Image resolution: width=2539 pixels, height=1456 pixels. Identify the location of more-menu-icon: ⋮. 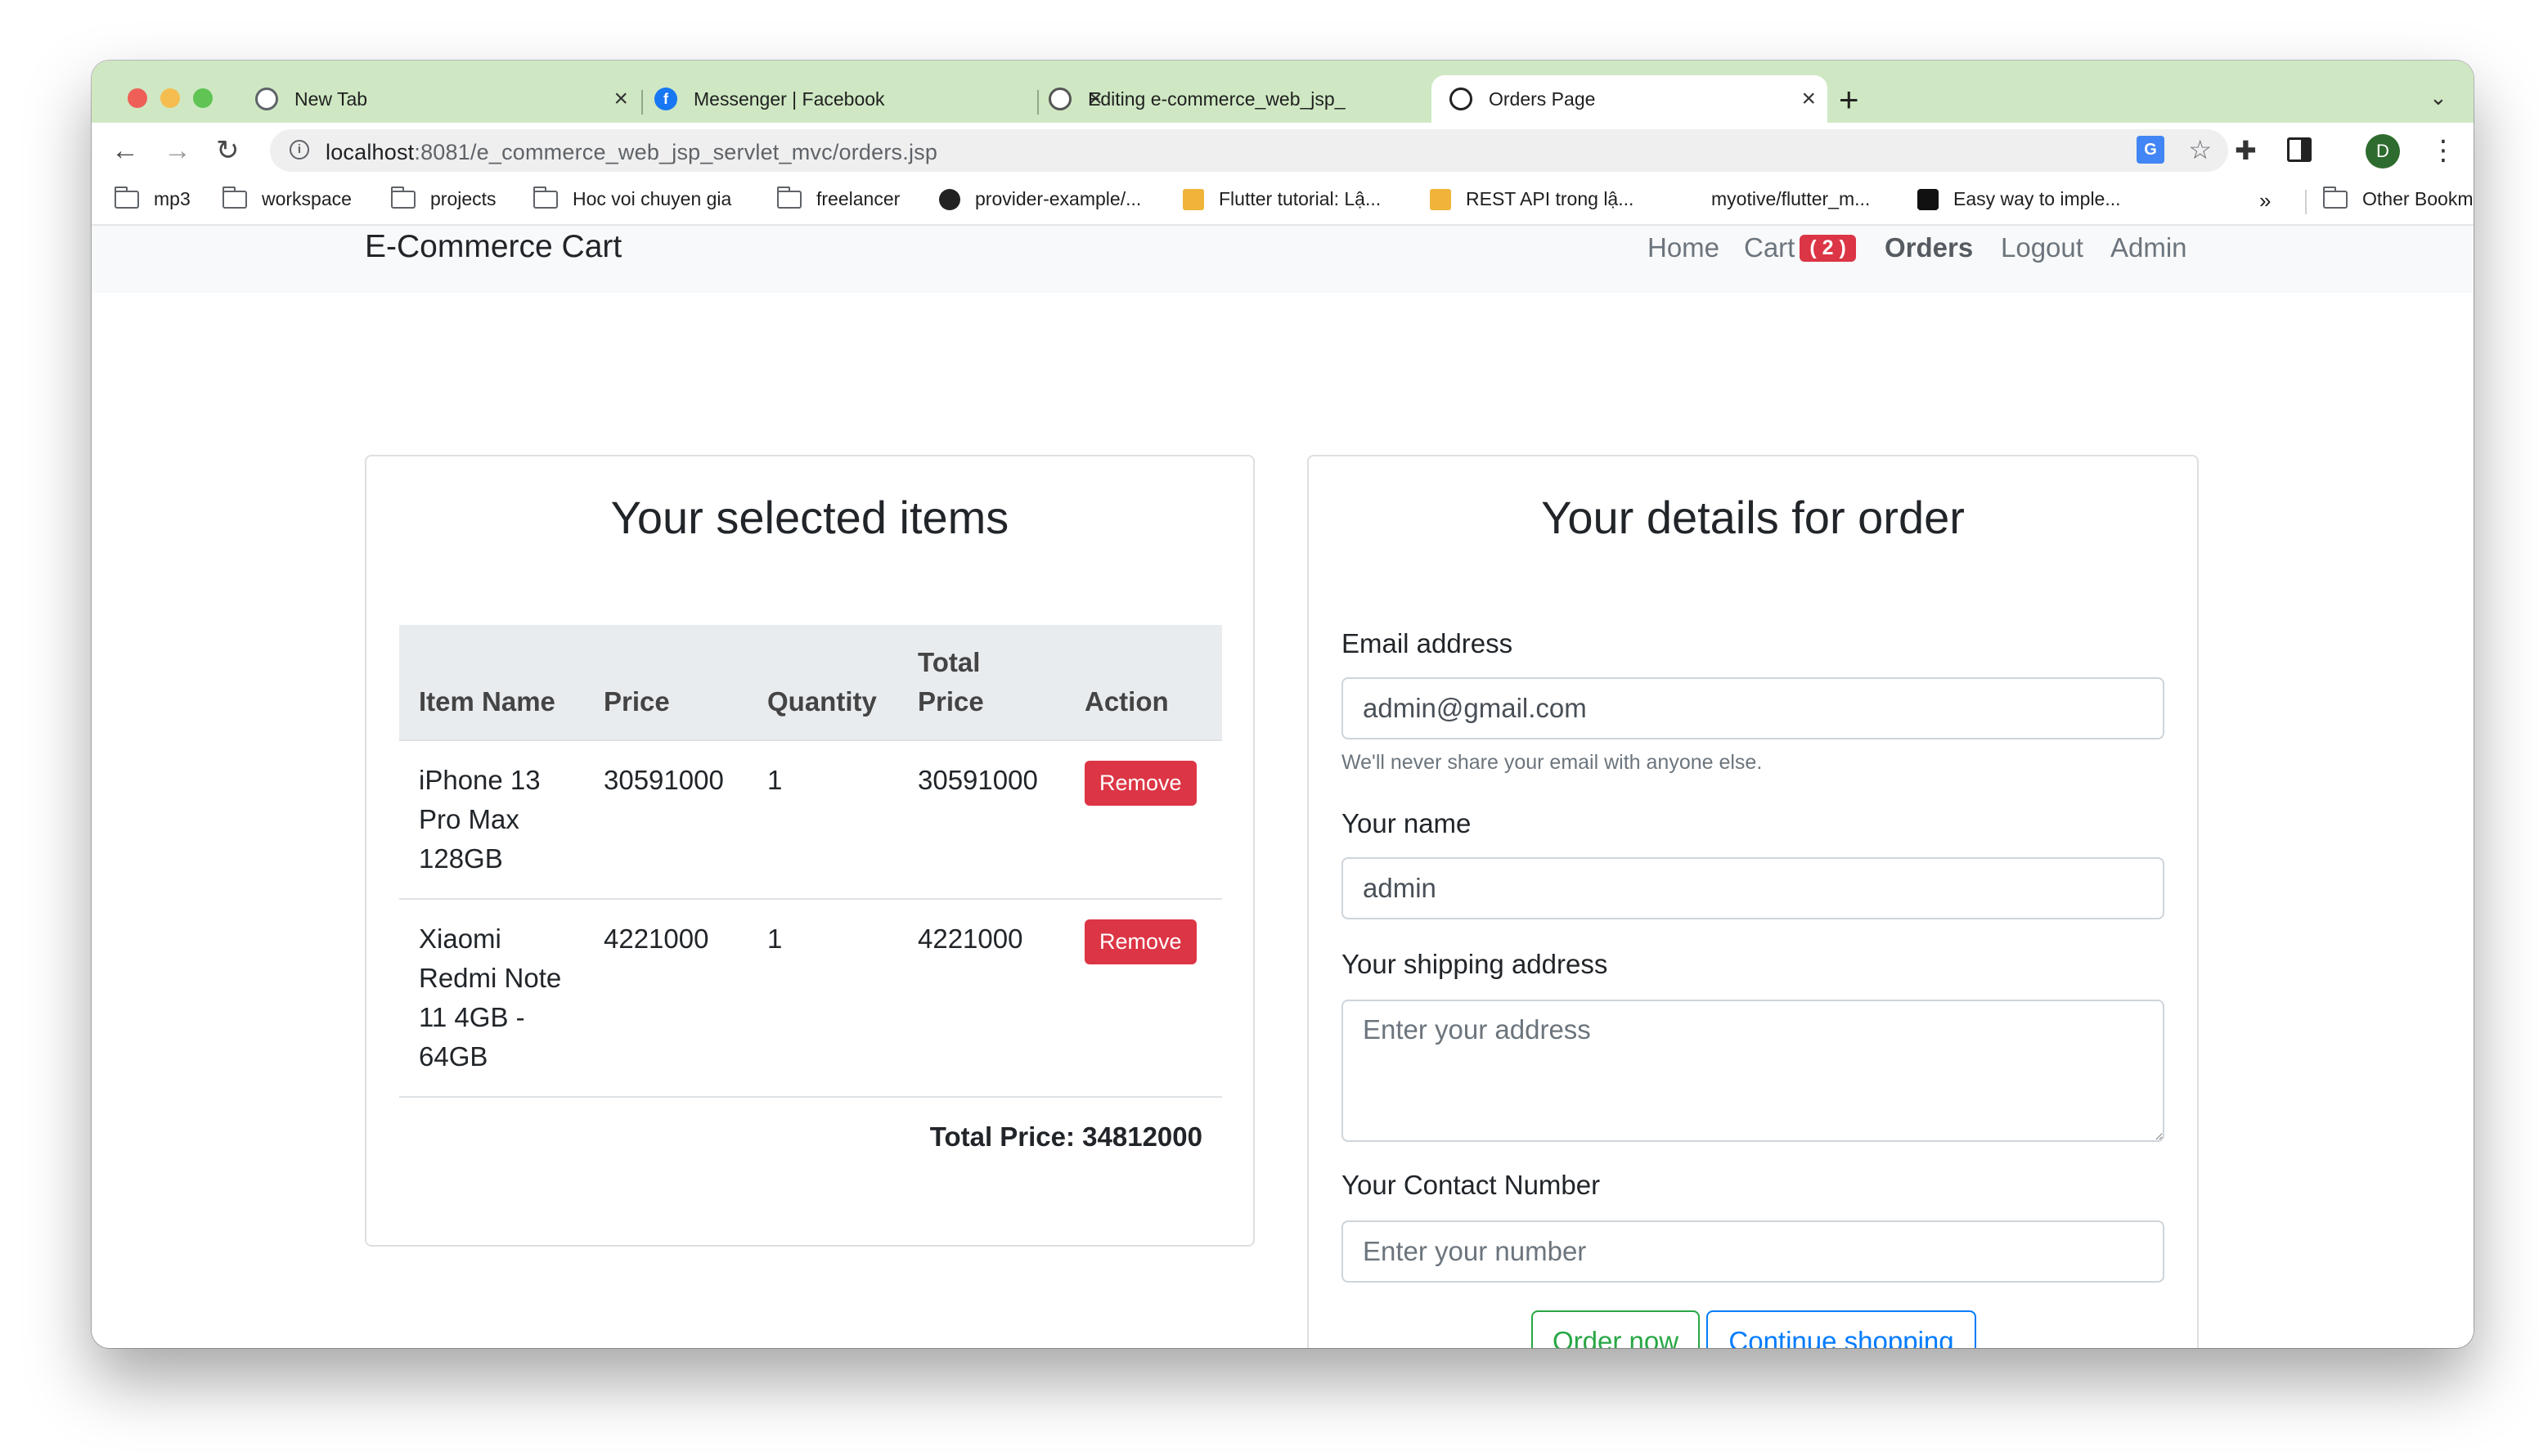
(2443, 151).